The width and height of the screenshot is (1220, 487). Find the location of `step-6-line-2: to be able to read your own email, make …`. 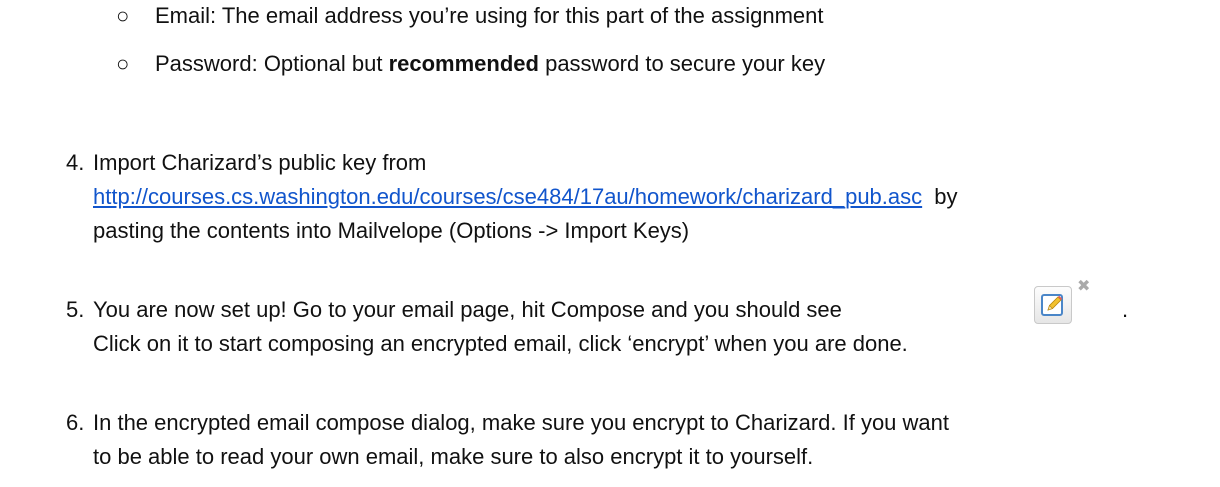

step-6-line-2: to be able to read your own email, make … is located at coordinates (453, 456).